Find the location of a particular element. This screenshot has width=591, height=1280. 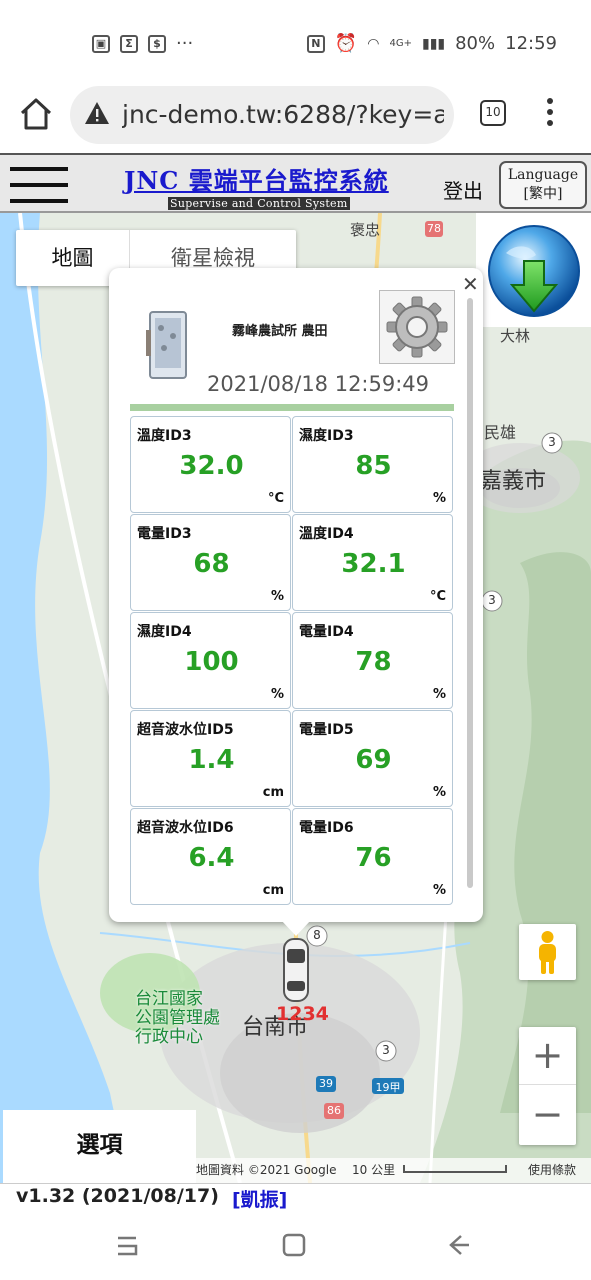

clock: 12:59 is located at coordinates (531, 43).